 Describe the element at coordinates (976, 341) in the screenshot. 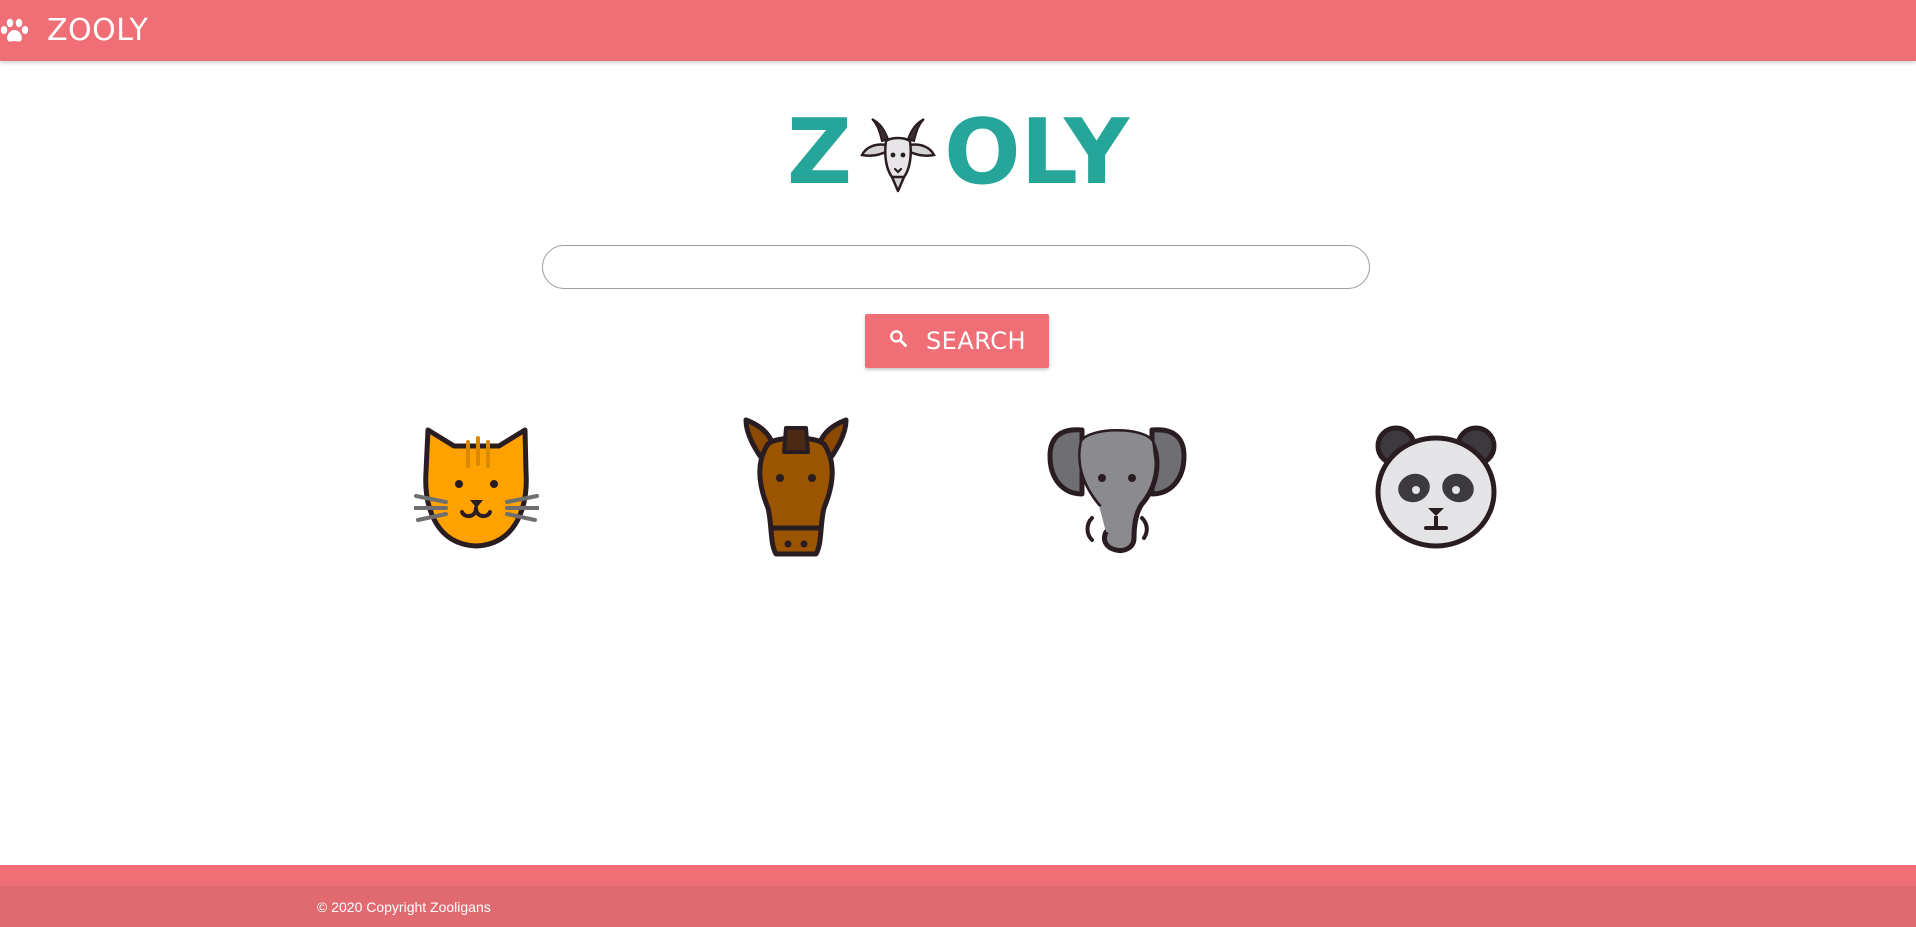

I see `search-button-label: SEARCH` at that location.